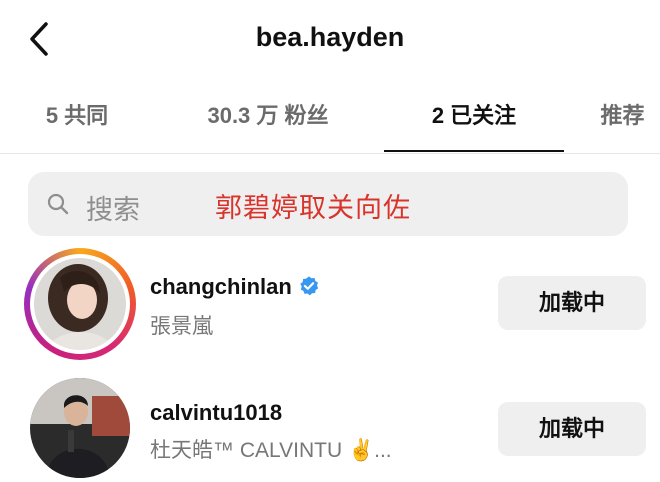 This screenshot has width=660, height=482. I want to click on follow-tabs: 5 共同 30.3 万 粉丝 2 已关注 推荐, so click(330, 121).